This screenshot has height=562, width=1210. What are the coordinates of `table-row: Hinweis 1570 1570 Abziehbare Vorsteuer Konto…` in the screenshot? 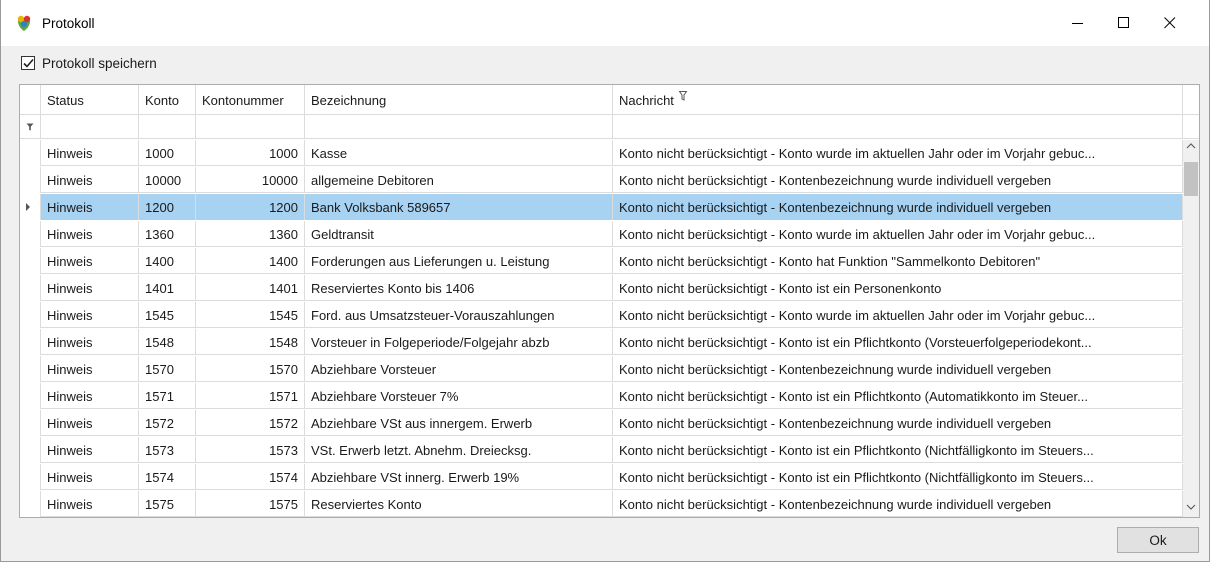 It's located at (601, 369).